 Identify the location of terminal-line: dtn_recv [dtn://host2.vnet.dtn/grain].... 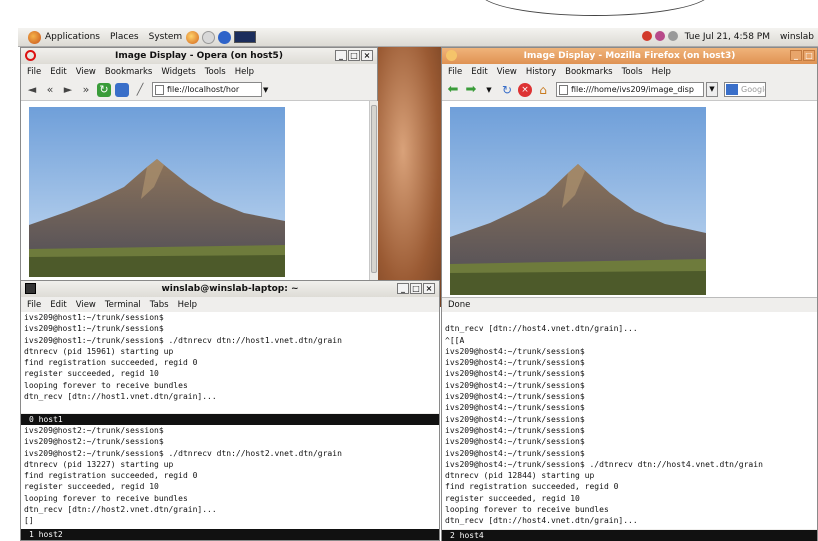
(120, 510).